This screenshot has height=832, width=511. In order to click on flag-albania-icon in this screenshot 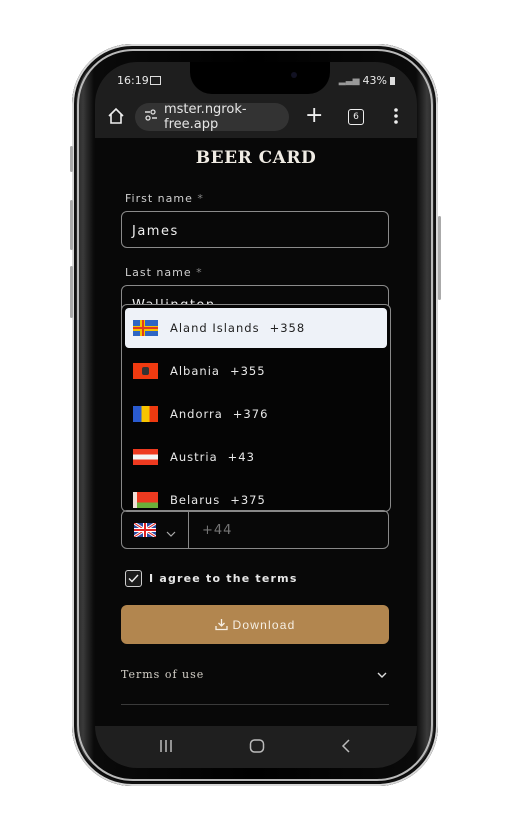, I will do `click(145, 371)`.